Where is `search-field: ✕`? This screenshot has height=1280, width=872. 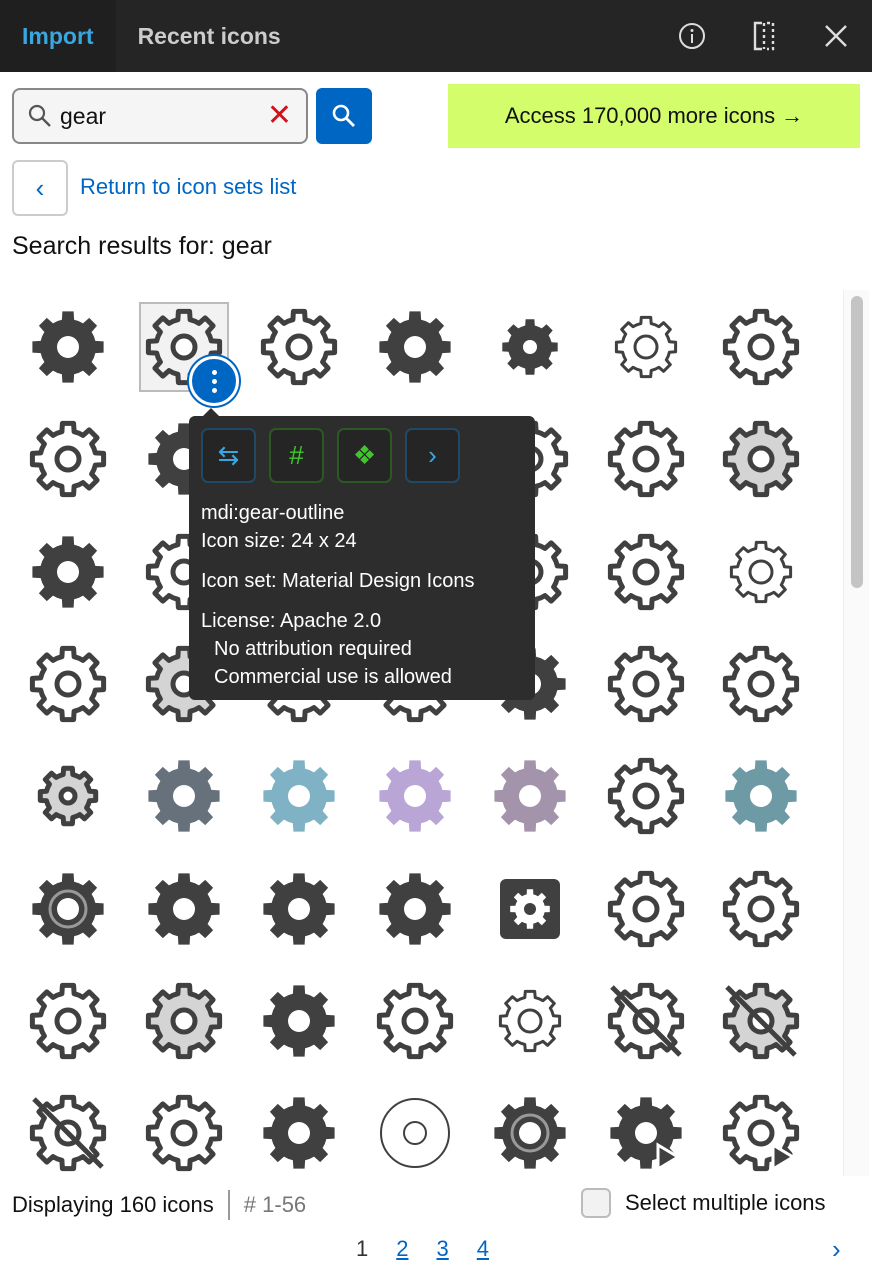 search-field: ✕ is located at coordinates (160, 116).